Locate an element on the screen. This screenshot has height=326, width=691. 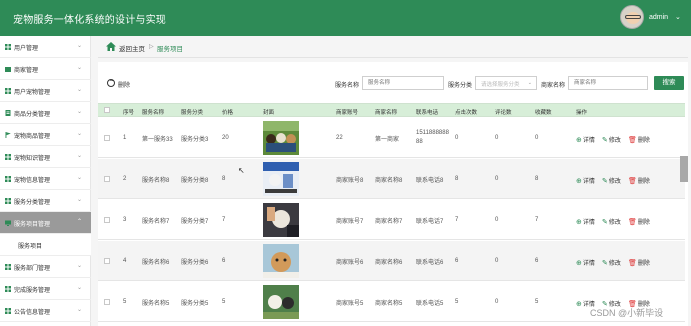
cell-no: 1 is located at coordinates (125, 138).